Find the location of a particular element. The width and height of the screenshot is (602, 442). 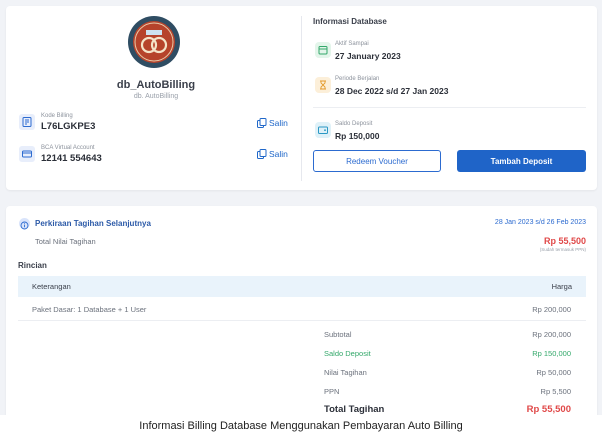

active-until-value: 27 January 2023 is located at coordinates (368, 56).